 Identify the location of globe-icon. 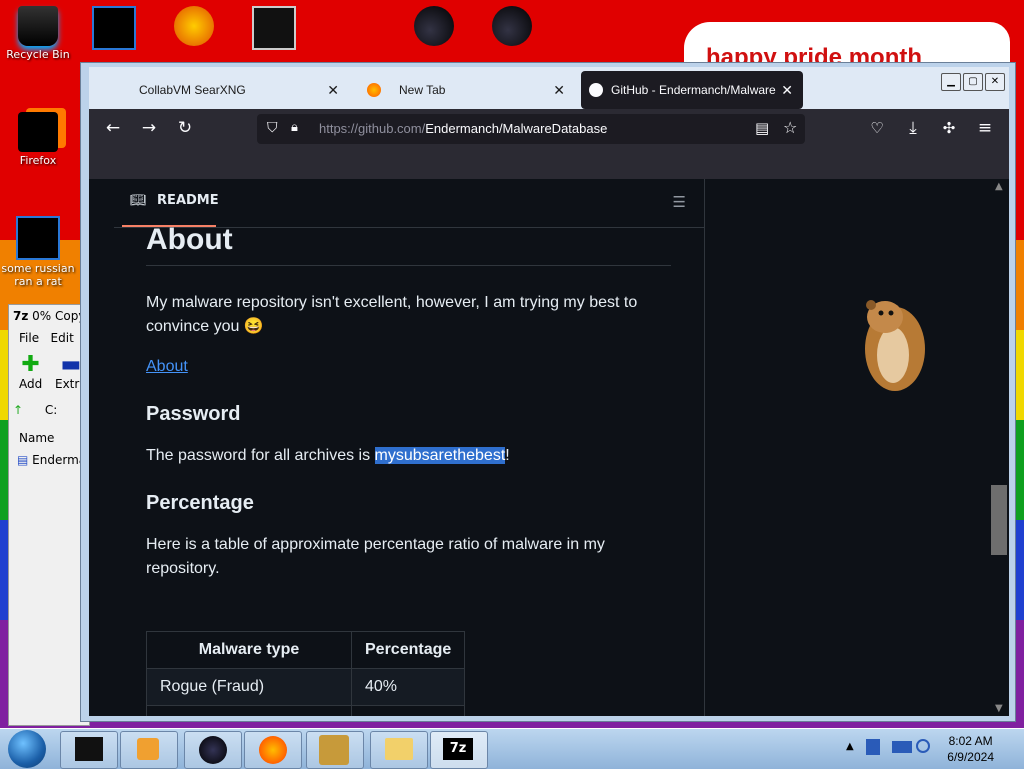
(213, 750).